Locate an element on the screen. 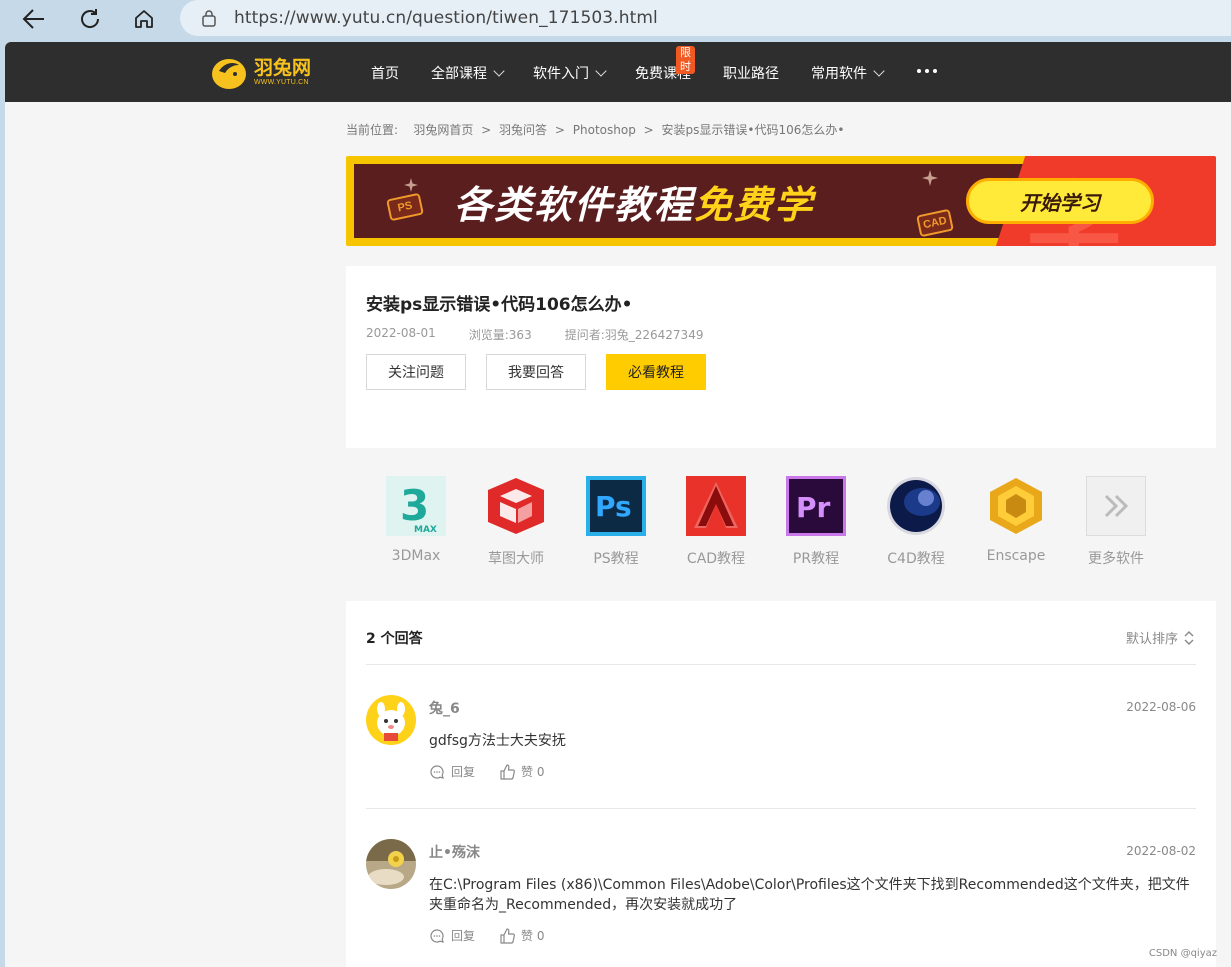  nav-all-courses-label: 全部课程 is located at coordinates (459, 74).